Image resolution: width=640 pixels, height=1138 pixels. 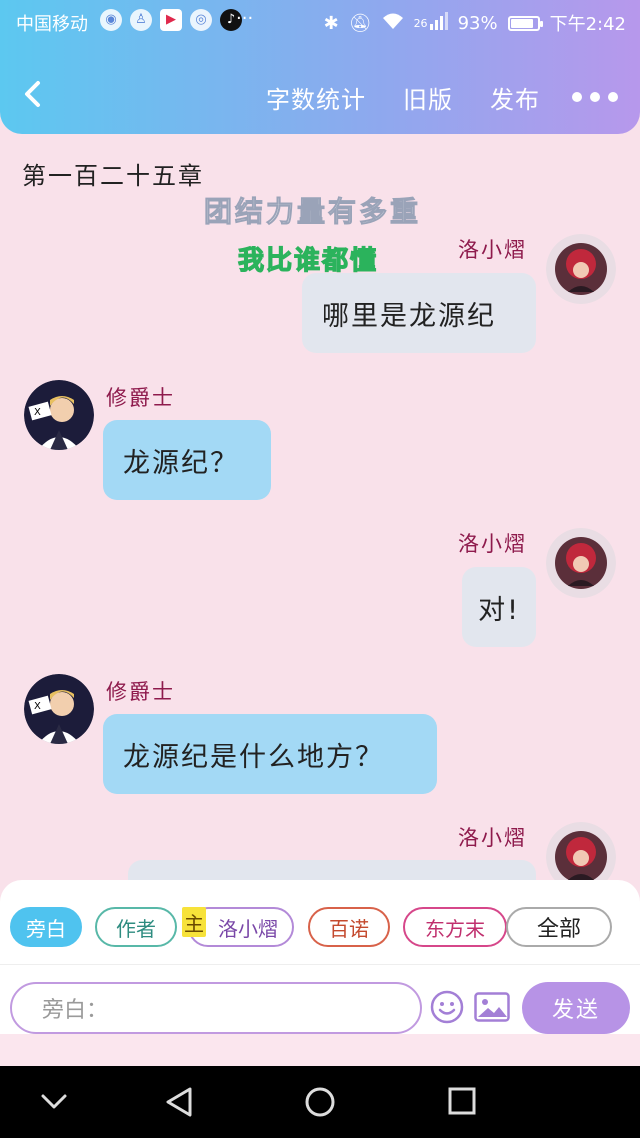 I want to click on battery-icon, so click(x=525, y=23).